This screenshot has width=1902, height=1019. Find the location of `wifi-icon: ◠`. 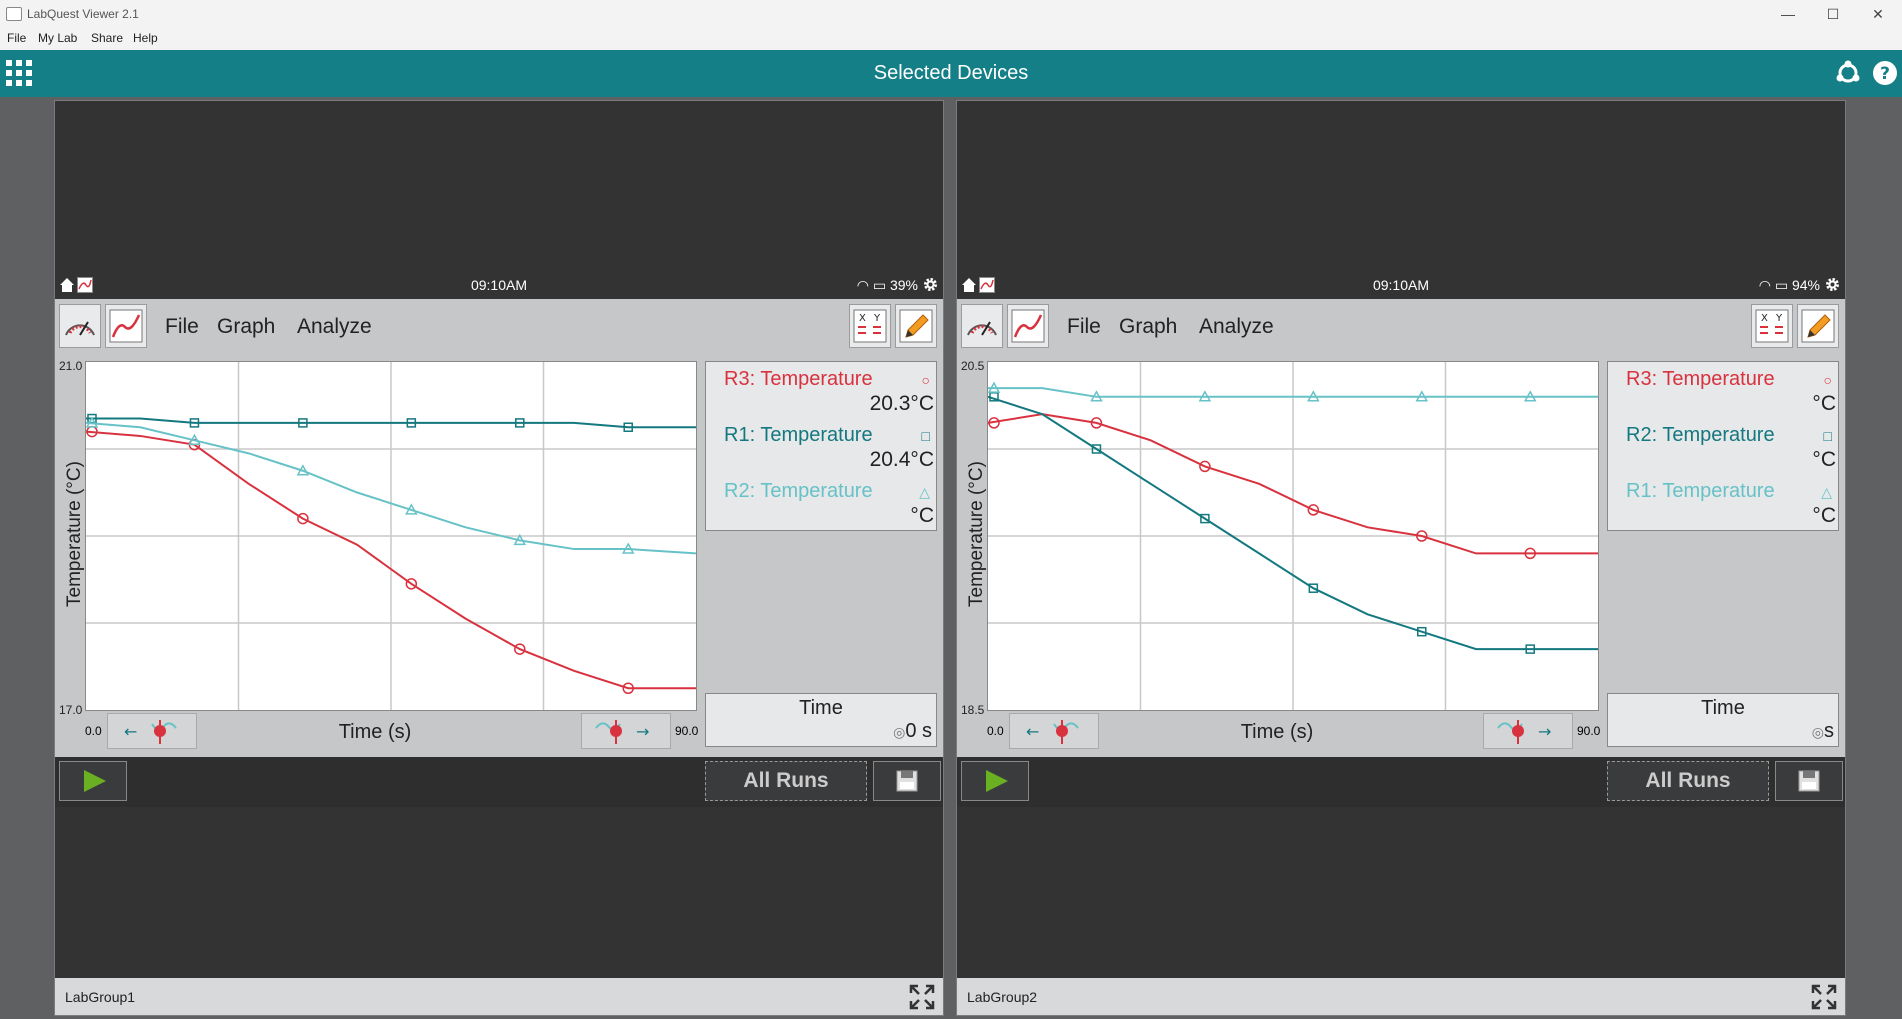

wifi-icon: ◠ is located at coordinates (862, 285).